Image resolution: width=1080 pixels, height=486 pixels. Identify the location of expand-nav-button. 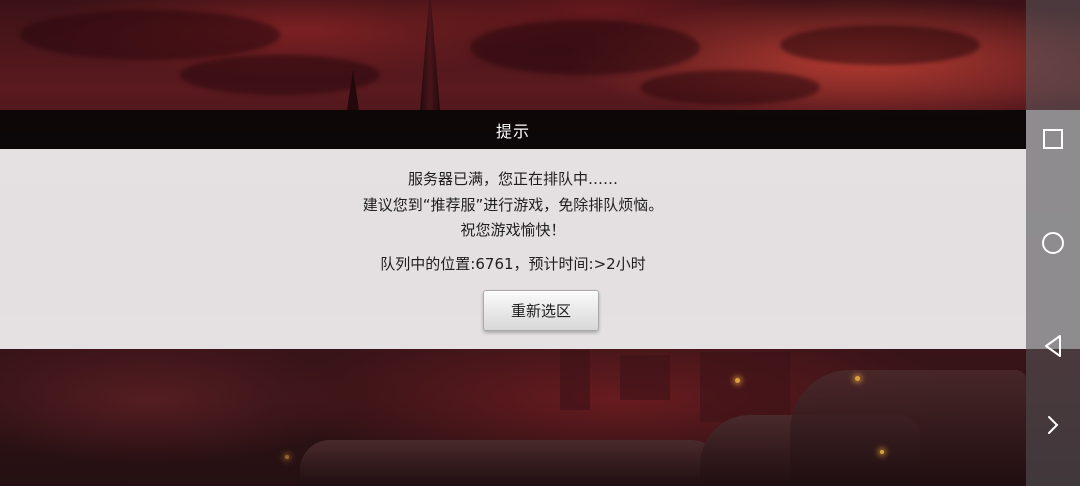
(1053, 425).